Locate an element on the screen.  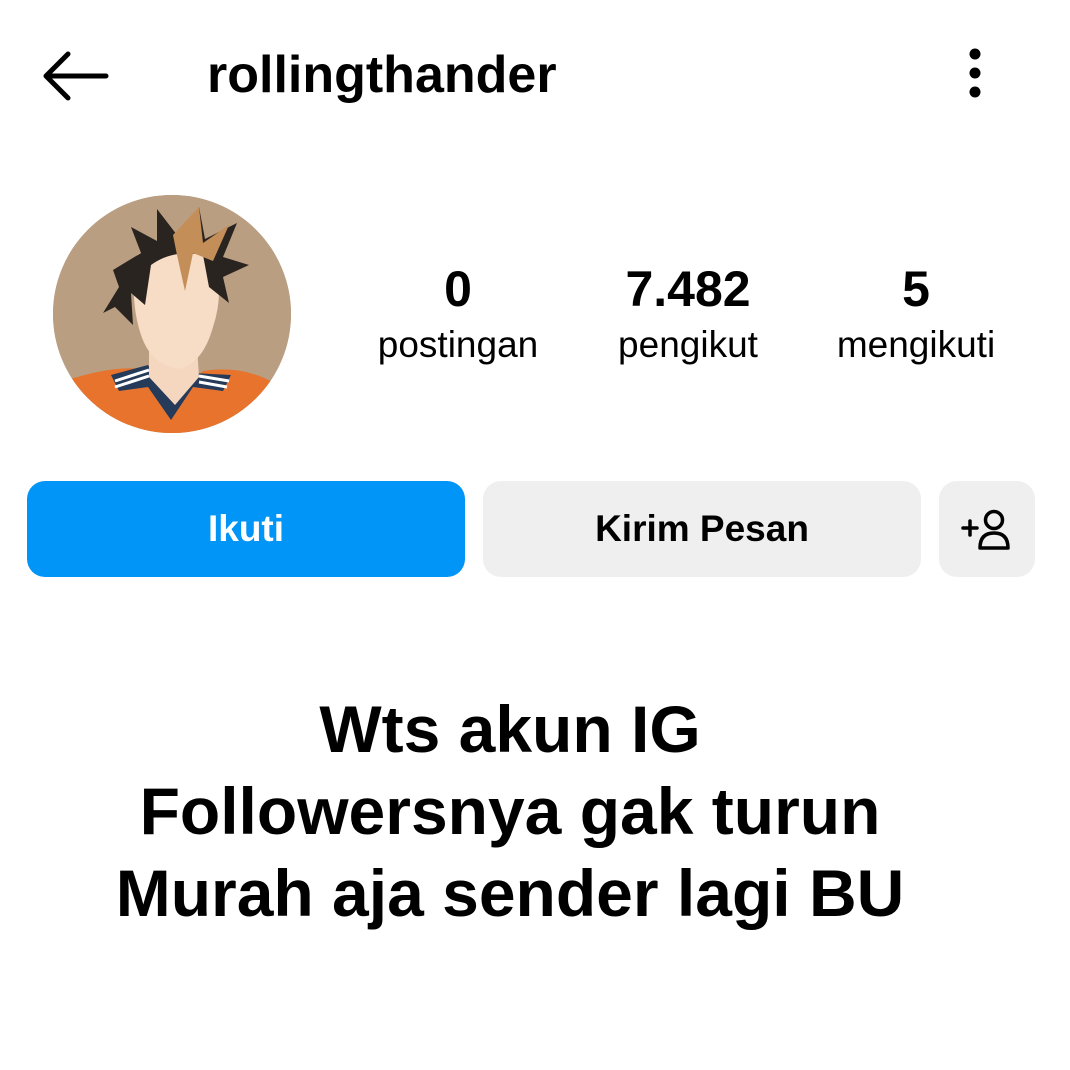
posts-label: postingan is located at coordinates (458, 344).